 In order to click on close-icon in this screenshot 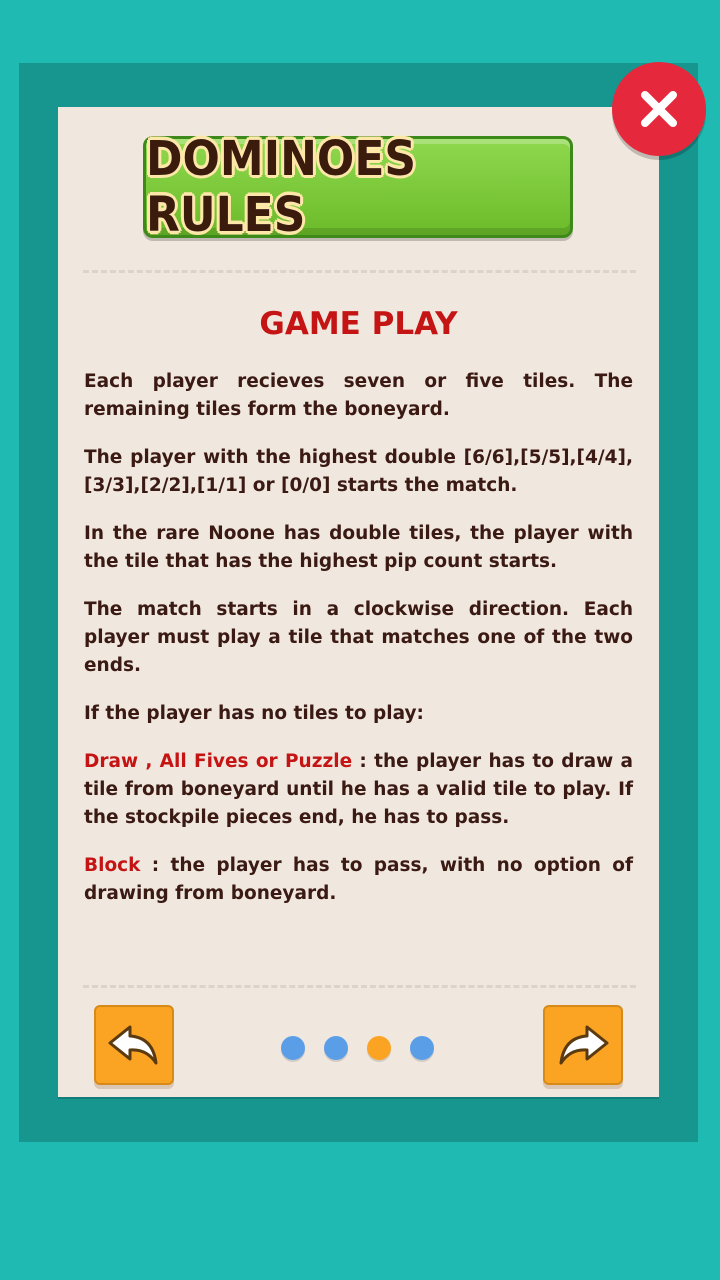, I will do `click(659, 109)`.